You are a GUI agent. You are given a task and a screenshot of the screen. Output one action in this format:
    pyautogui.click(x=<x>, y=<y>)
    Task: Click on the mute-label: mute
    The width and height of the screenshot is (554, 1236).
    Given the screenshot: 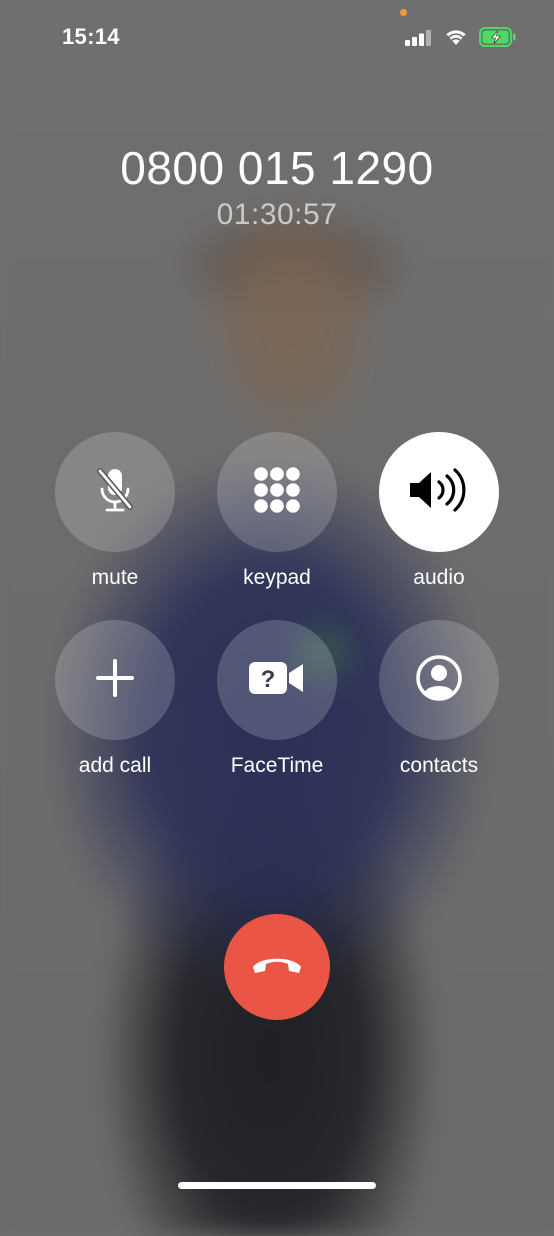 What is the action you would take?
    pyautogui.click(x=115, y=577)
    